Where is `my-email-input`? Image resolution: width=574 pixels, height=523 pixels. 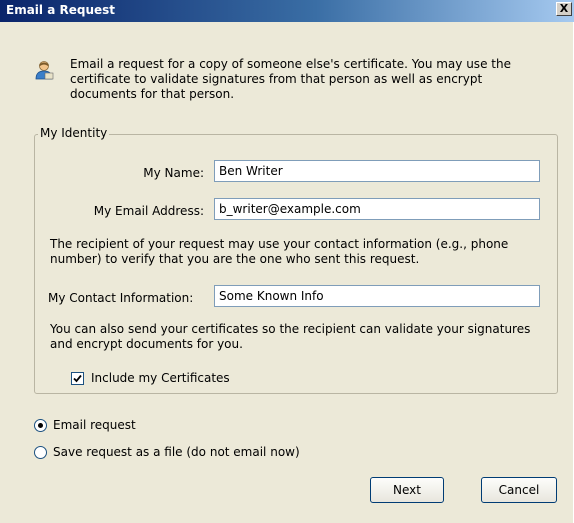 my-email-input is located at coordinates (377, 209).